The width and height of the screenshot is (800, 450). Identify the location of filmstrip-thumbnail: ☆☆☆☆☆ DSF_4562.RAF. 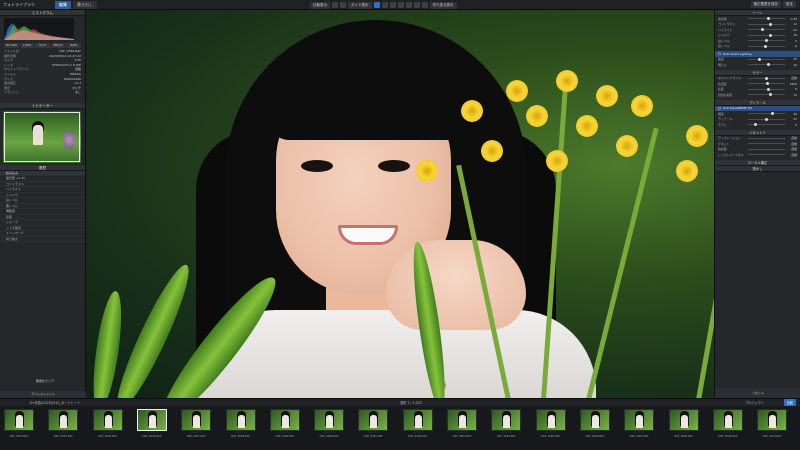
(417, 426).